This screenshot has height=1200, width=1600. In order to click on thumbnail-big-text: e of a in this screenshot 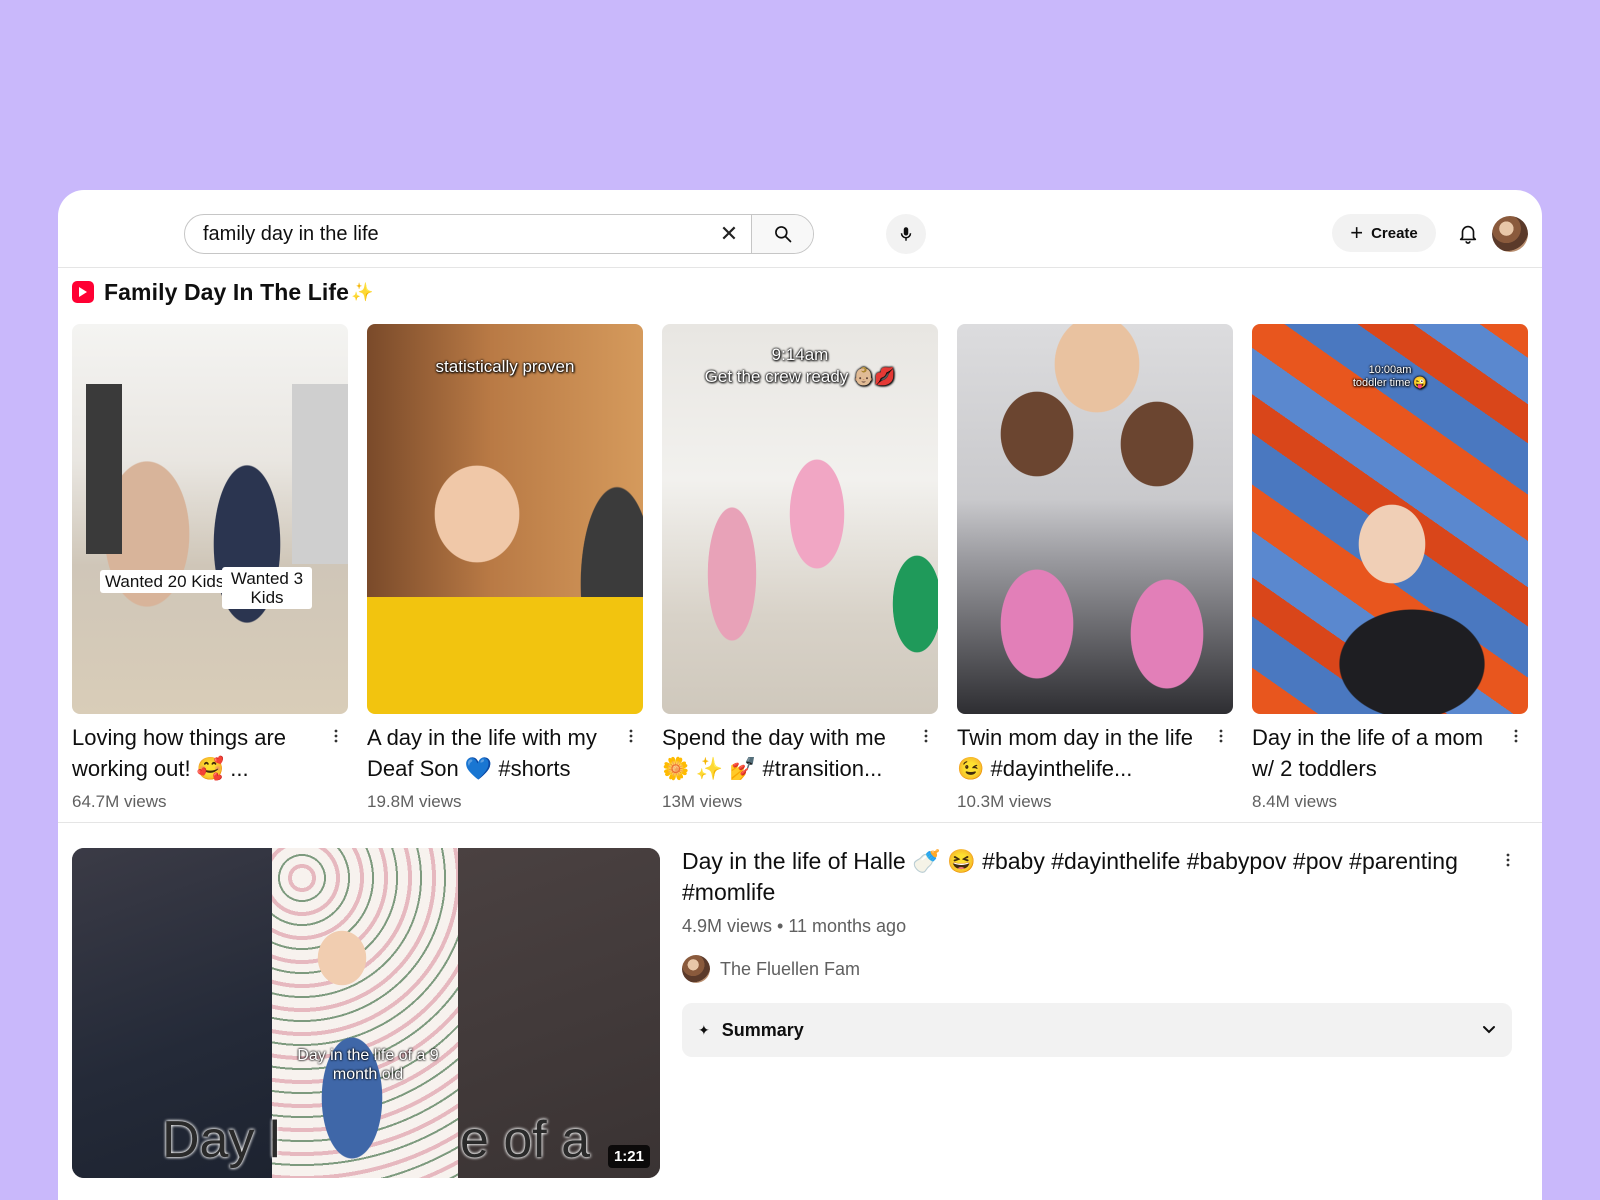, I will do `click(525, 1140)`.